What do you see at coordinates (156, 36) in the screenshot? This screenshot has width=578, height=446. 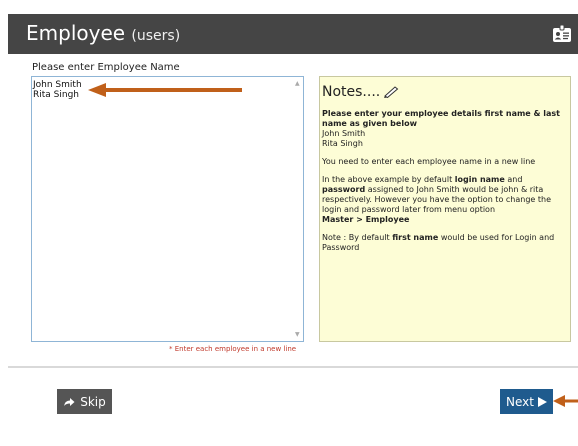 I see `page-title-sub: (users)` at bounding box center [156, 36].